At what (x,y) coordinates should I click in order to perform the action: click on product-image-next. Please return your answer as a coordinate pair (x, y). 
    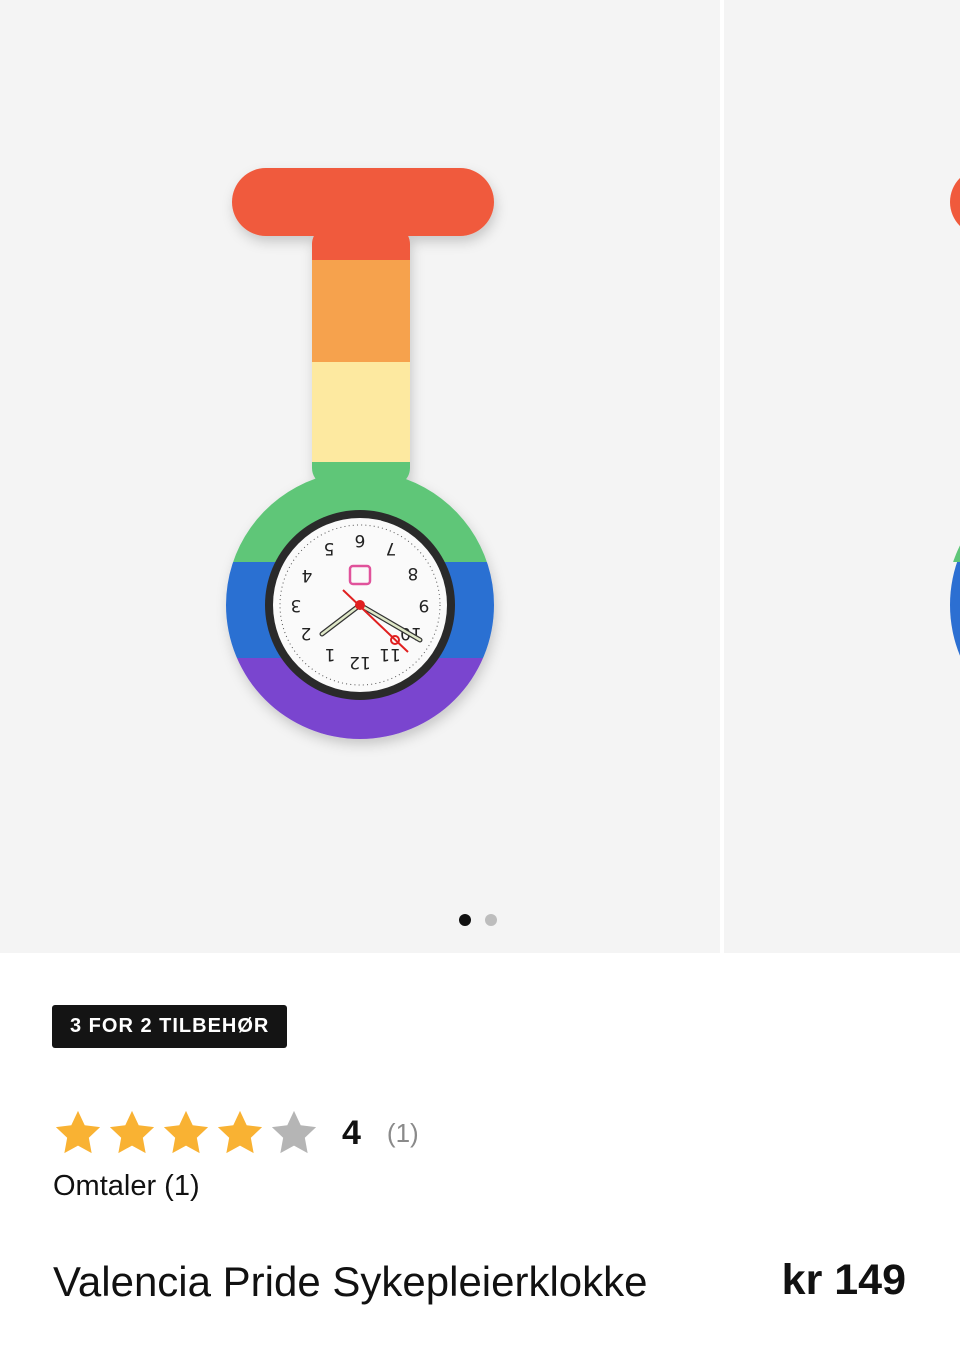
    Looking at the image, I should click on (842, 416).